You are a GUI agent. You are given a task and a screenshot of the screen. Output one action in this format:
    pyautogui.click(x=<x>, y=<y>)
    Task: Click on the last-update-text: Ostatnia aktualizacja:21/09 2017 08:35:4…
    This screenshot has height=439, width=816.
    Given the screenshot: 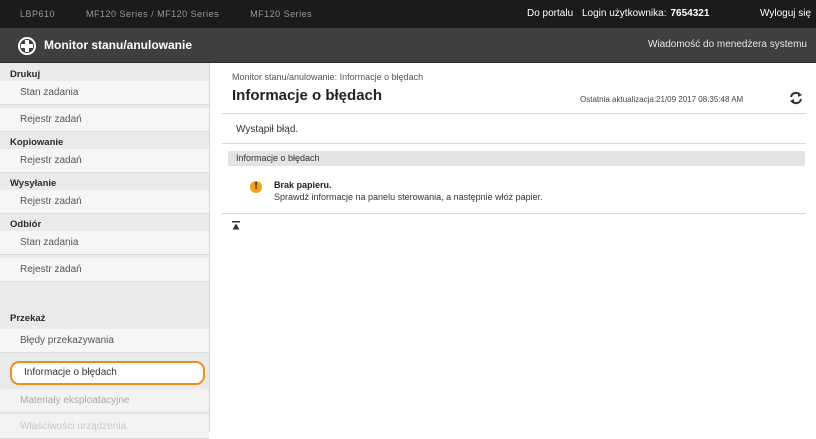 What is the action you would take?
    pyautogui.click(x=662, y=99)
    